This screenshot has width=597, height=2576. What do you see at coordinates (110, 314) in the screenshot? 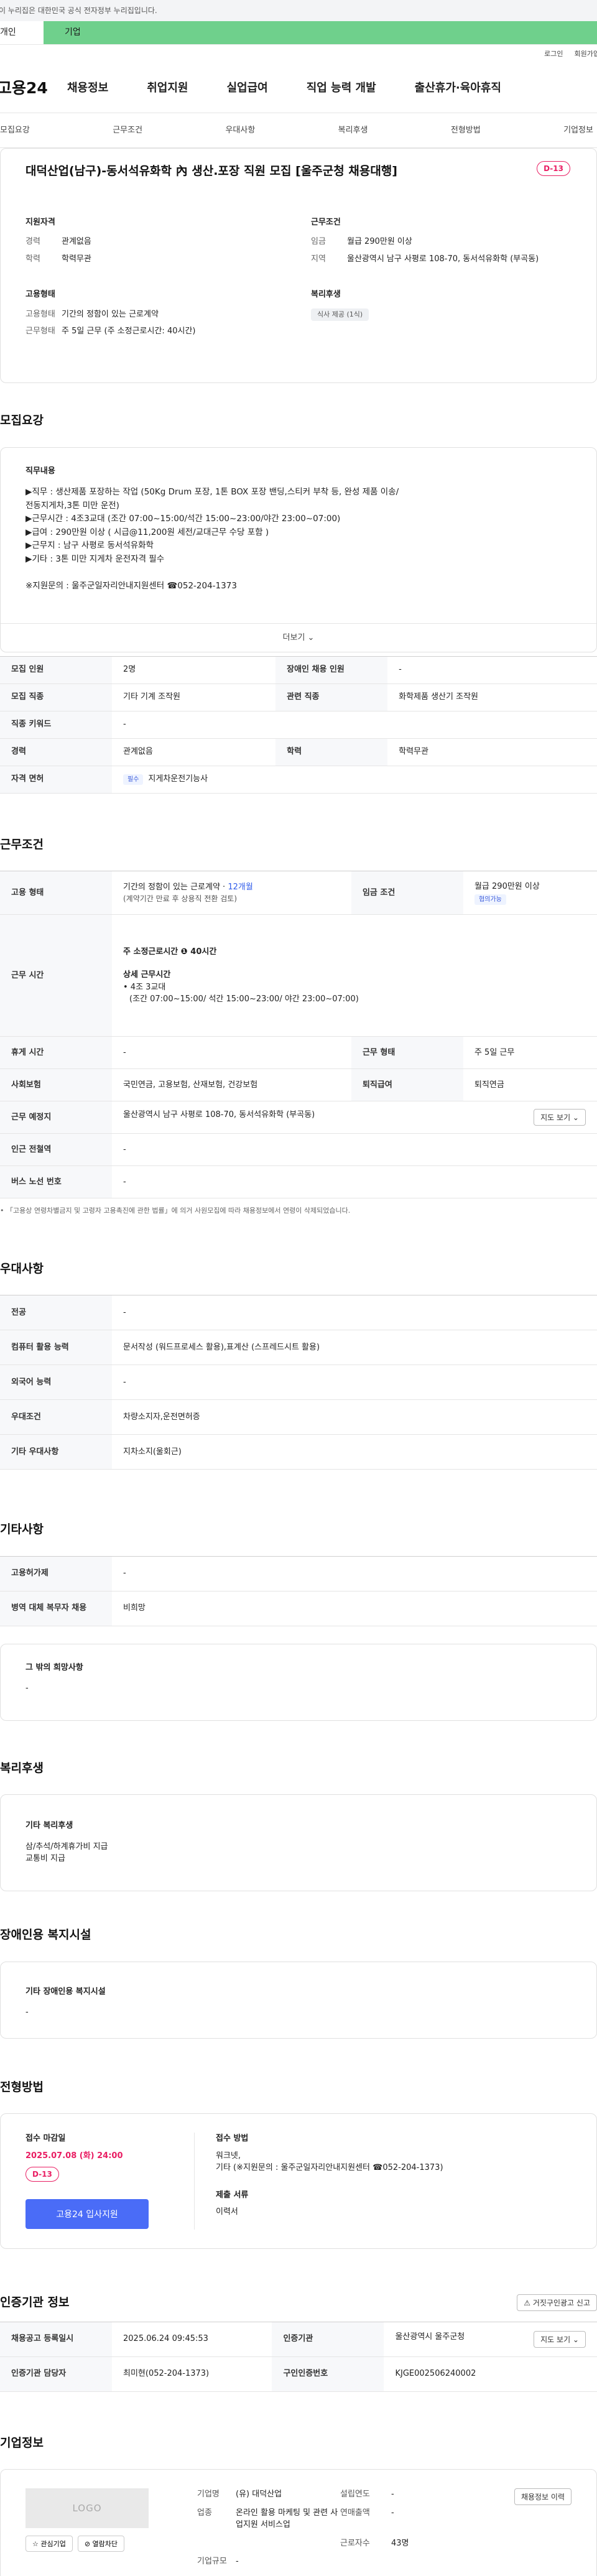
I see `summary-value: 기간의 정함이 있는 근로계약` at bounding box center [110, 314].